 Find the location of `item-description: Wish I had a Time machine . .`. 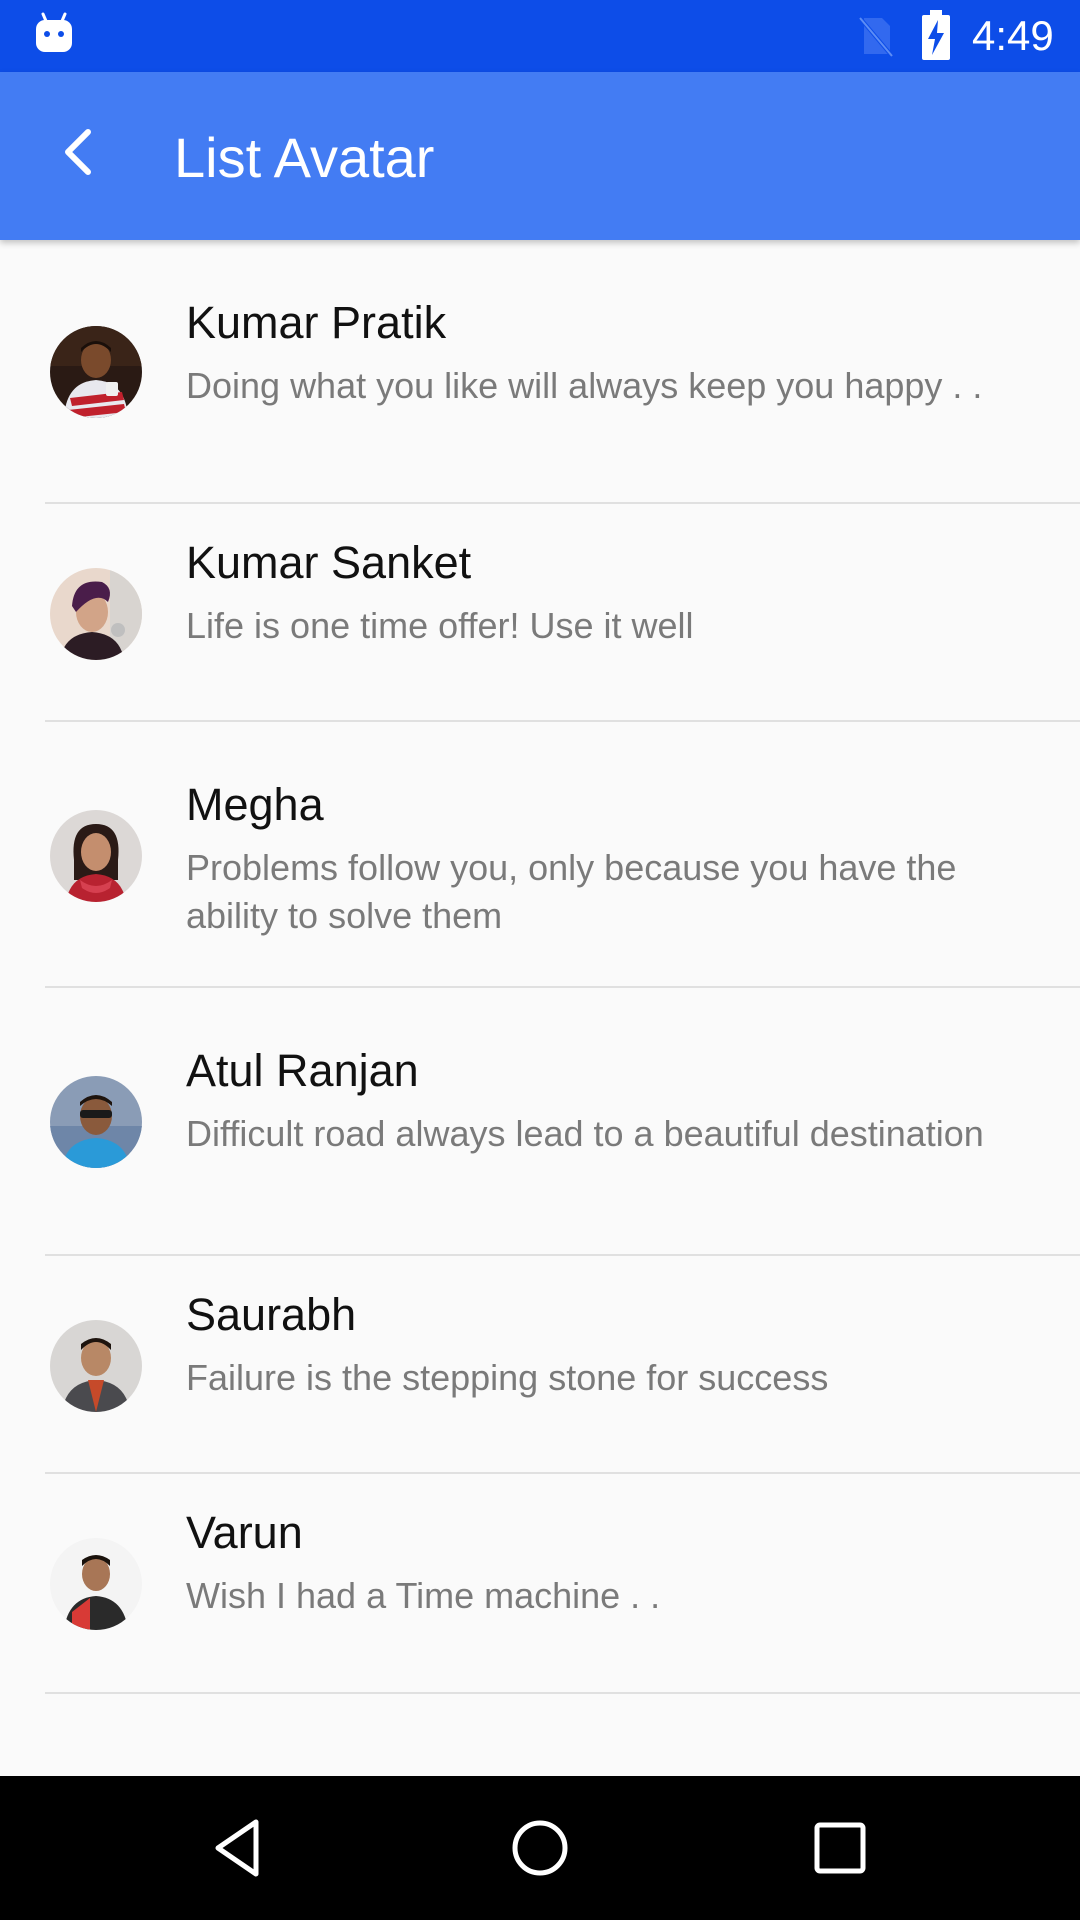

item-description: Wish I had a Time machine . . is located at coordinates (423, 1595).